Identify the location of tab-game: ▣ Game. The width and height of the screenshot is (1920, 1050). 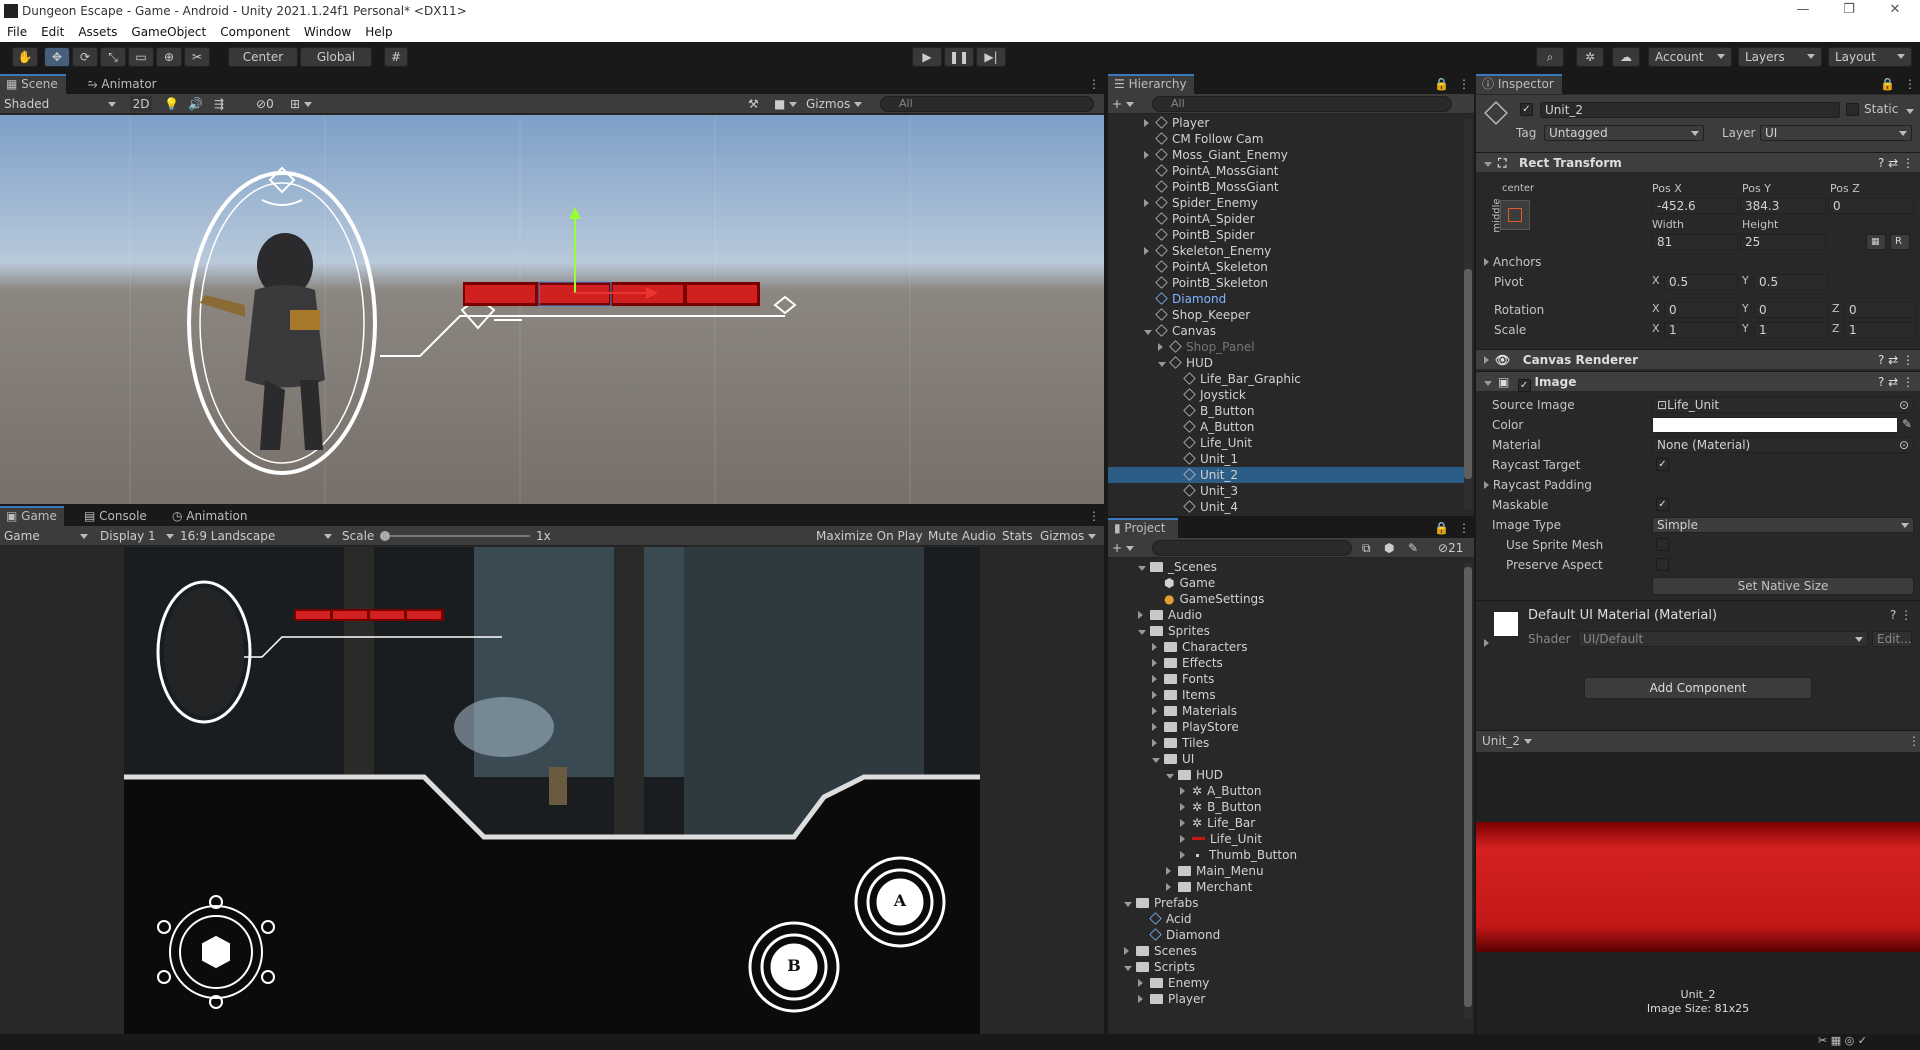
(32, 516).